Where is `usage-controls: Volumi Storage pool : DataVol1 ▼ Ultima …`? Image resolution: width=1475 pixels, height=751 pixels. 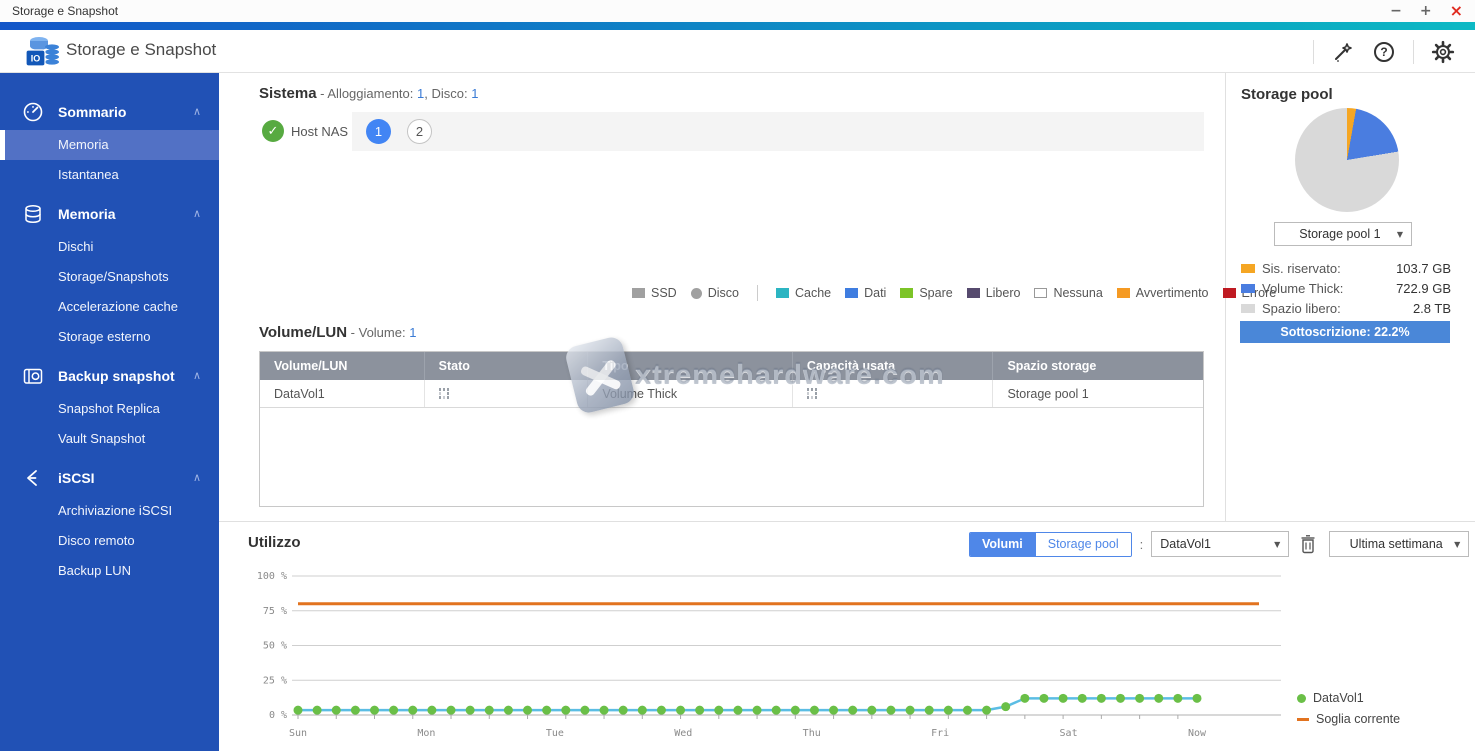 usage-controls: Volumi Storage pool : DataVol1 ▼ Ultima … is located at coordinates (1219, 544).